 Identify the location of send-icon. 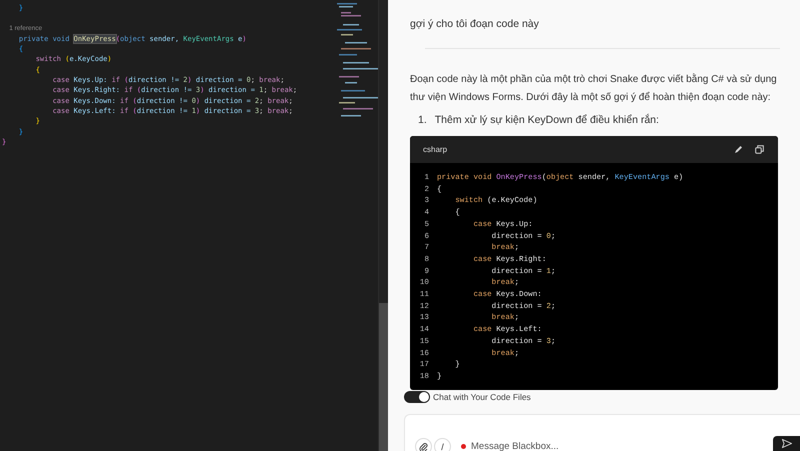
(787, 443).